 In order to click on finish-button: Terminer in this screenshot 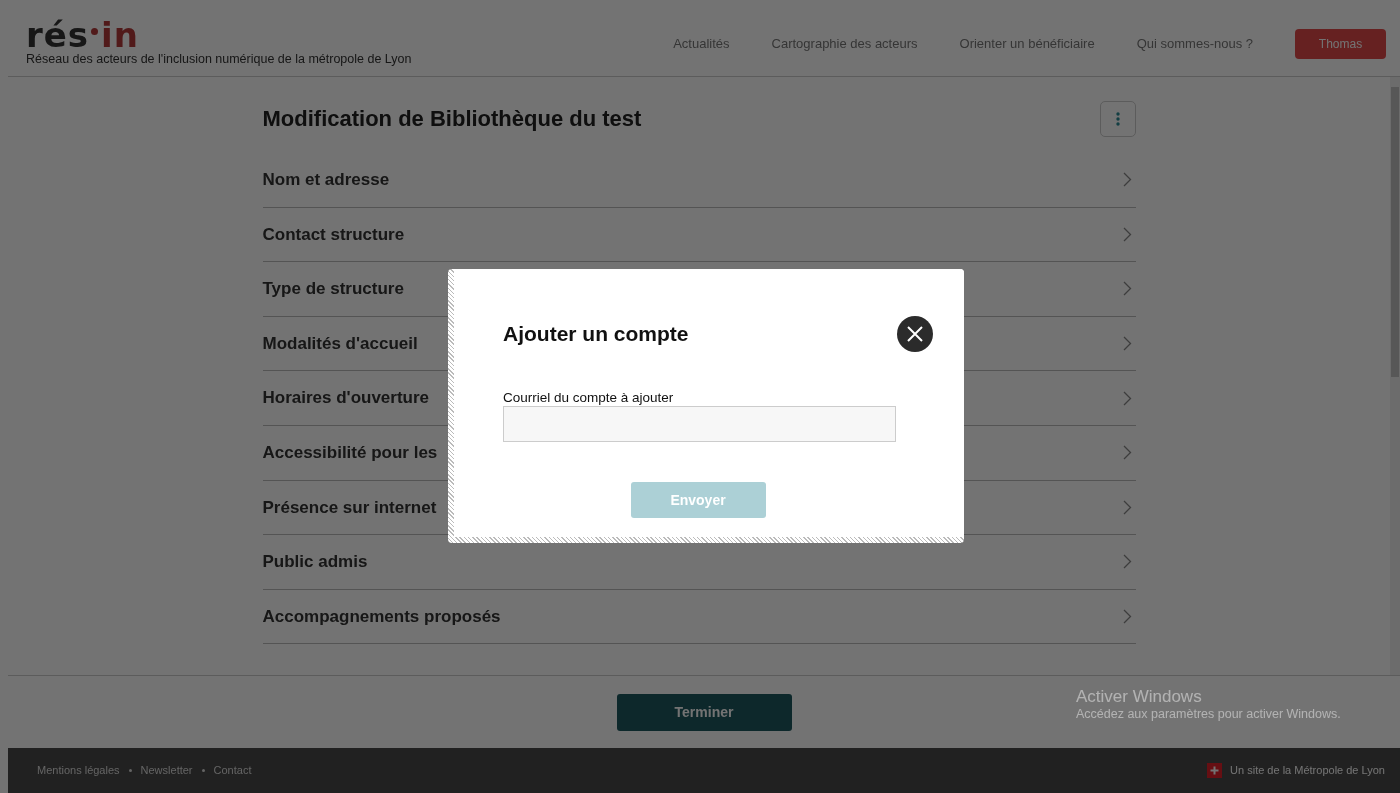, I will do `click(704, 712)`.